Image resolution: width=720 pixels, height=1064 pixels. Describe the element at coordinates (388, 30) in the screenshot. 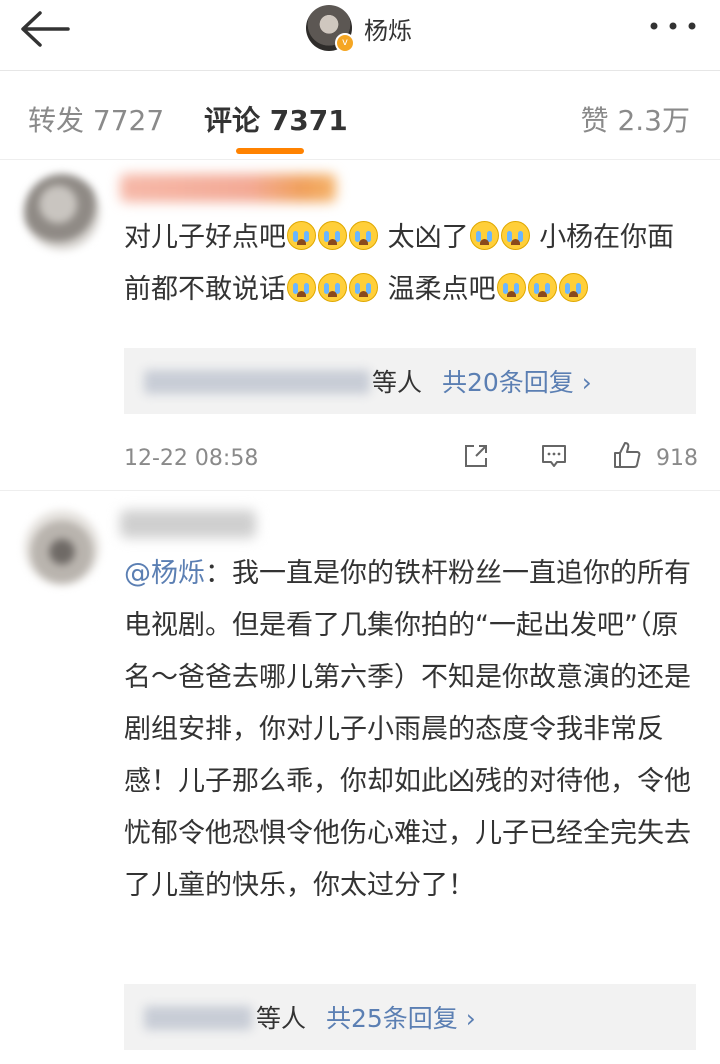

I see `page-title: 杨烁` at that location.